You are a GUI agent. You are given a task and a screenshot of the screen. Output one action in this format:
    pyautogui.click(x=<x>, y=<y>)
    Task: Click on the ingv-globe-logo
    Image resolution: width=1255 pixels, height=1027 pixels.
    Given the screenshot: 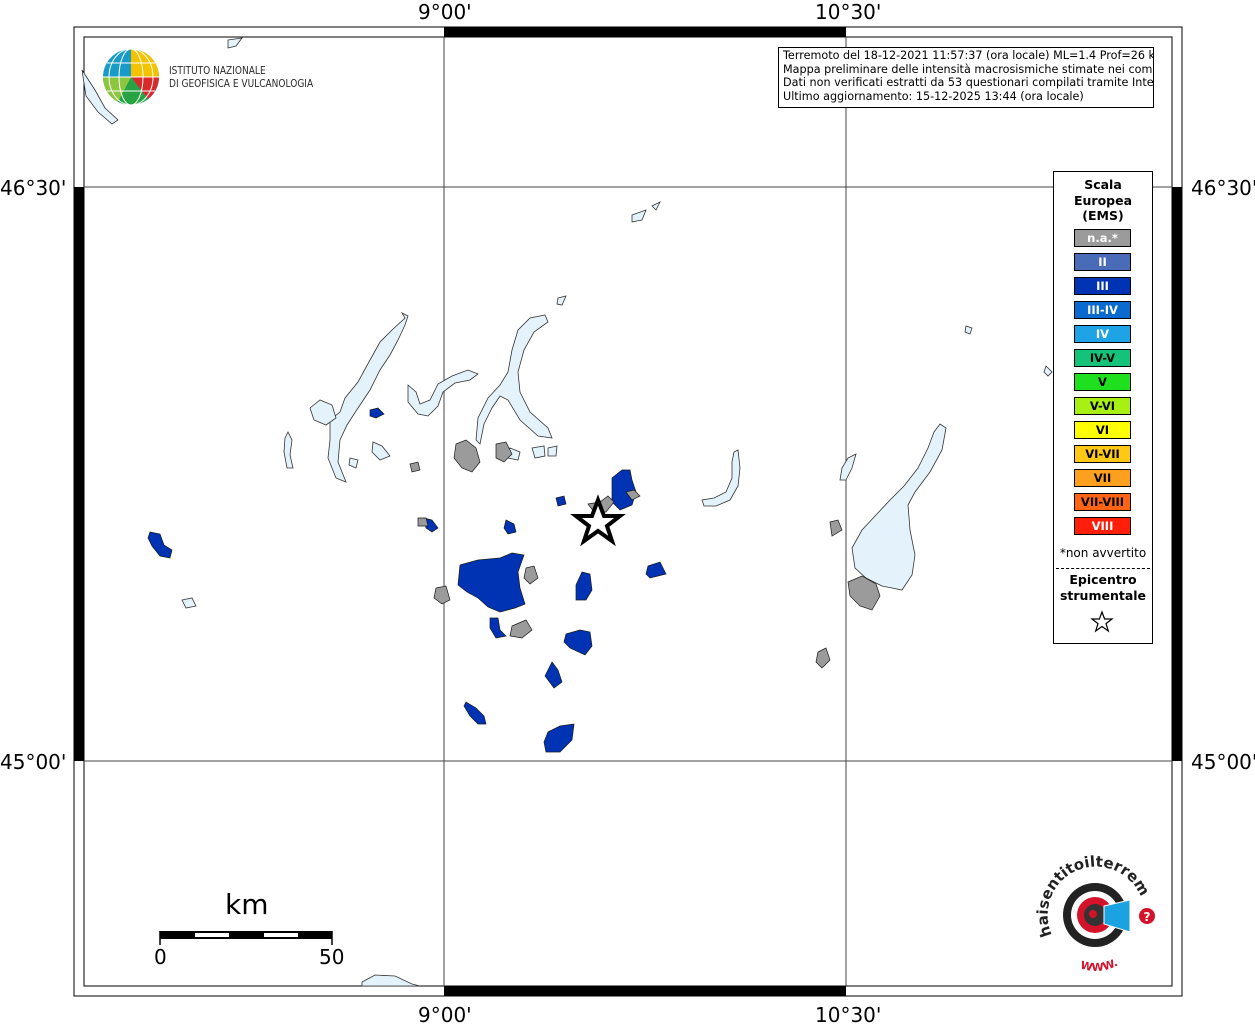 What is the action you would take?
    pyautogui.click(x=130, y=77)
    